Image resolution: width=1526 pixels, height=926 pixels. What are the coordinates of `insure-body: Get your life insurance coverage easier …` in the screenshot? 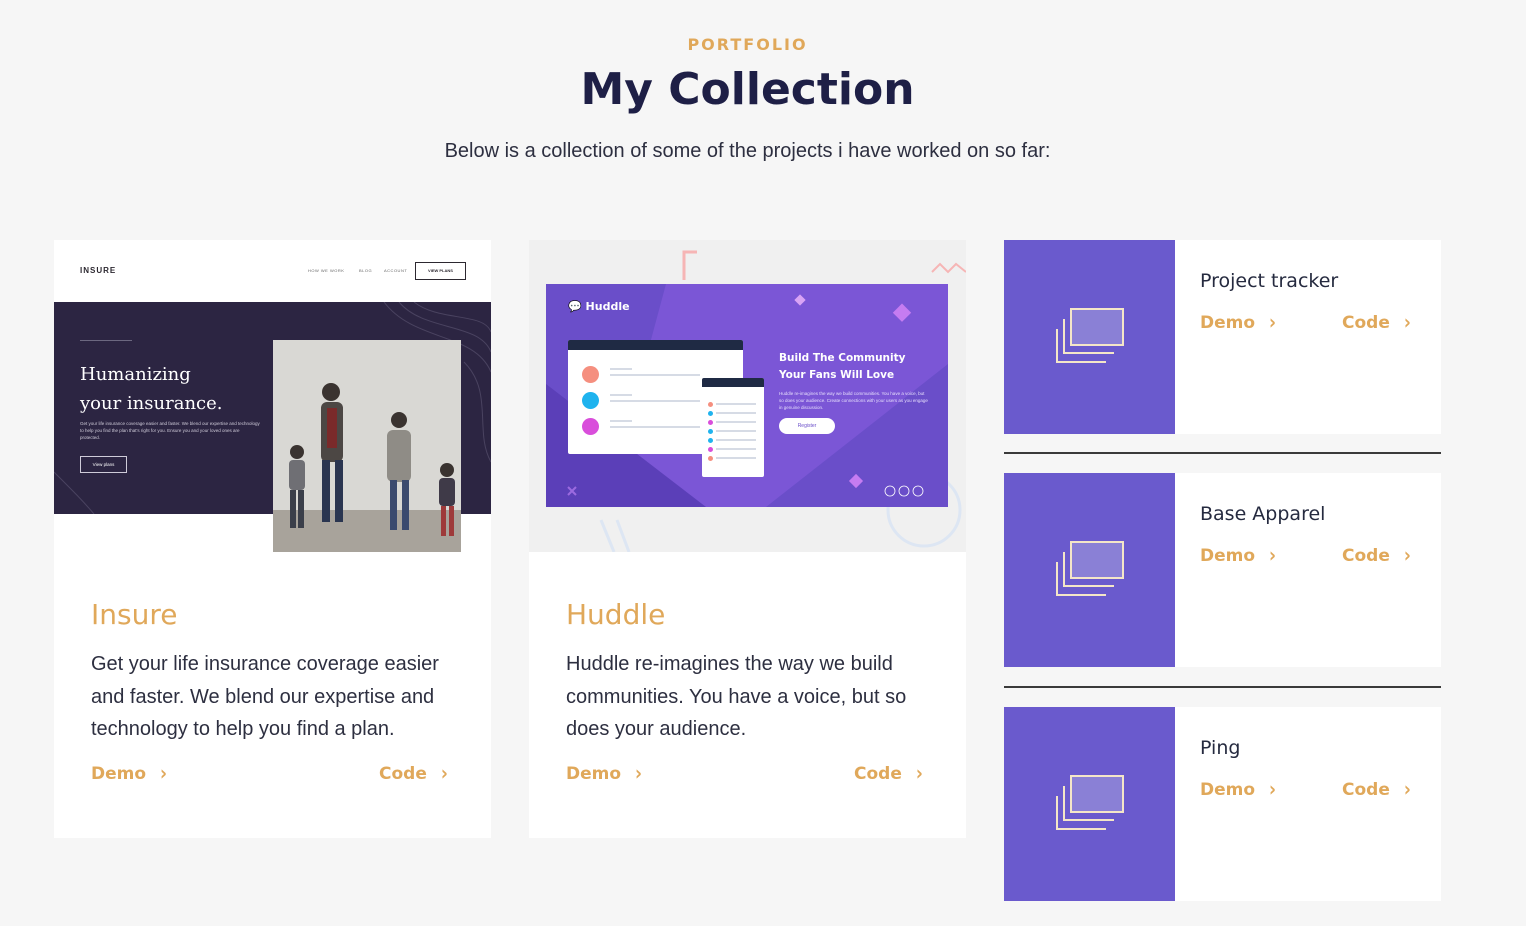 It's located at (170, 430).